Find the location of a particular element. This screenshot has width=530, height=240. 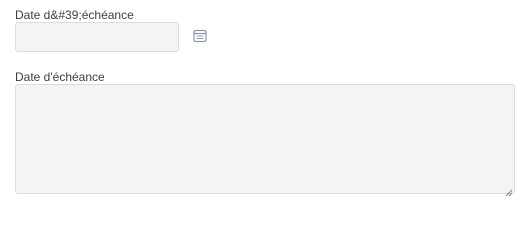

calendar-icon is located at coordinates (200, 36).